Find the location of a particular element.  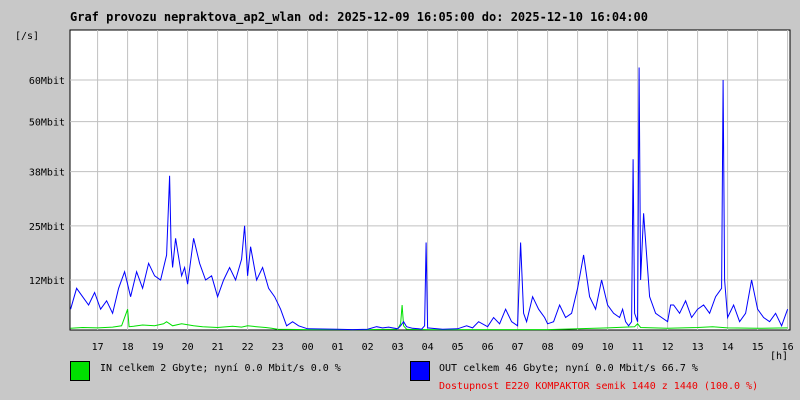

x-tick-label: 01 is located at coordinates (338, 347).